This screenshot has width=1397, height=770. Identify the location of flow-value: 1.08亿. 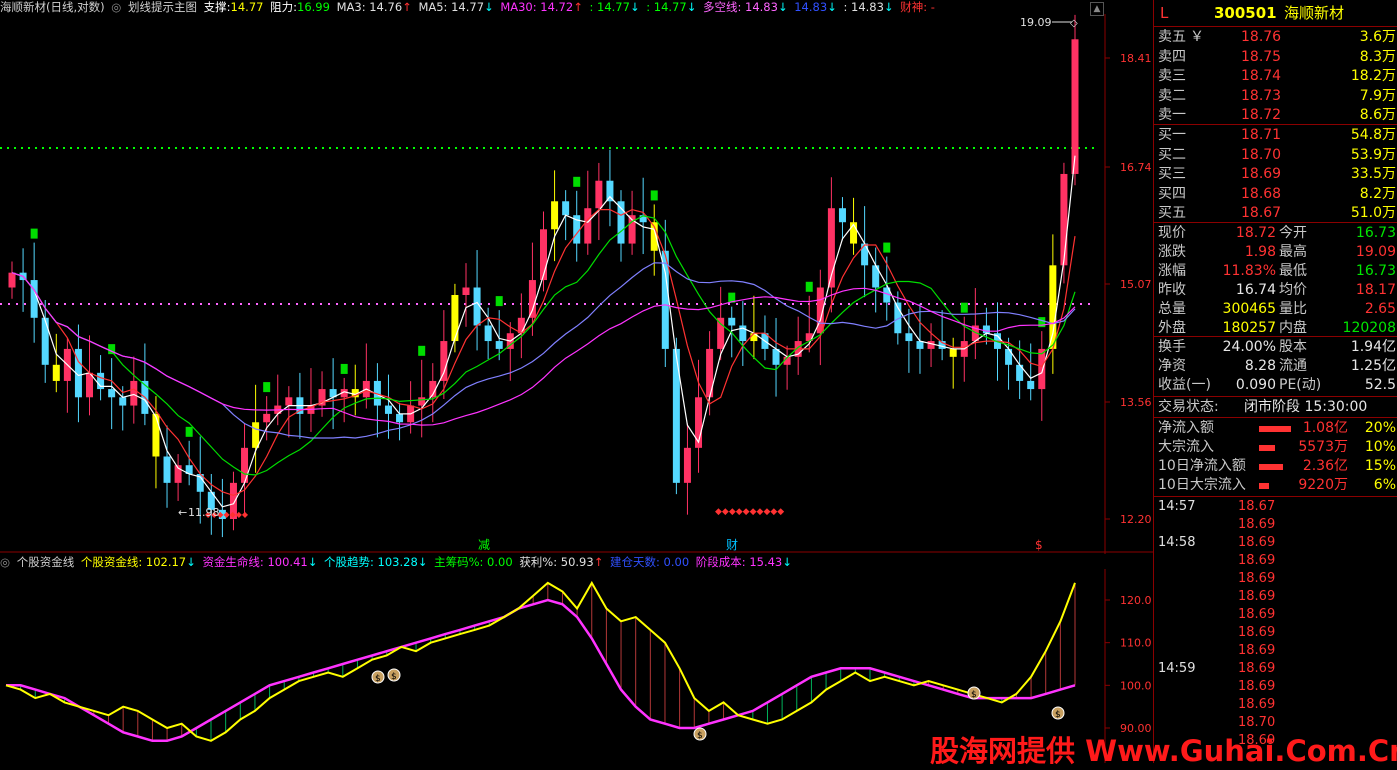
(1325, 428).